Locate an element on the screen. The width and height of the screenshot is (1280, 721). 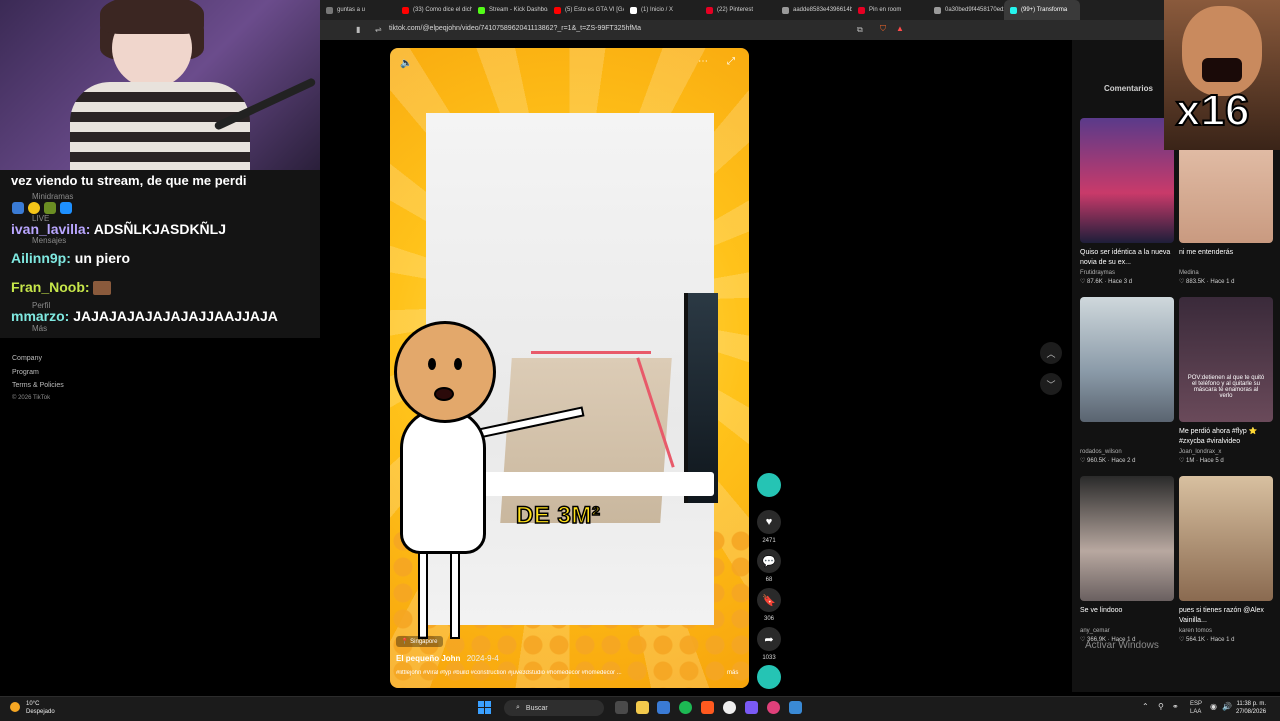
usb-tray-icon: ⚭ is located at coordinates (1175, 706).